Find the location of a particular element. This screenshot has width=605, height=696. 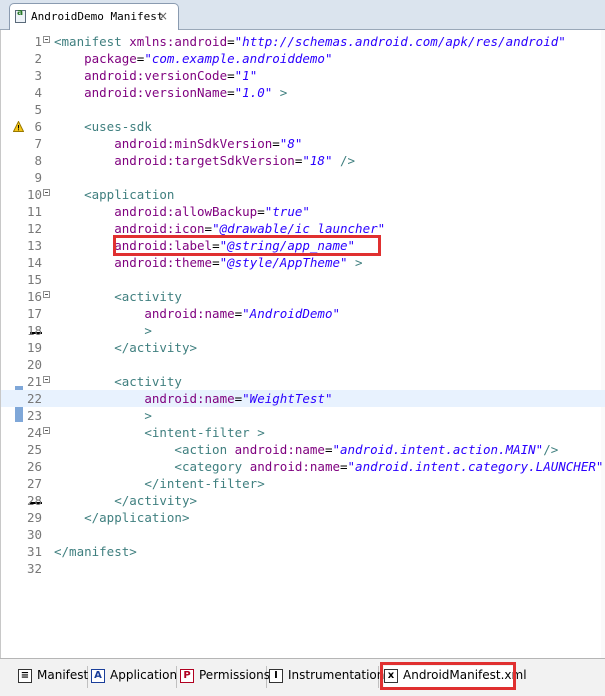

code-token: "8" is located at coordinates (291, 143).